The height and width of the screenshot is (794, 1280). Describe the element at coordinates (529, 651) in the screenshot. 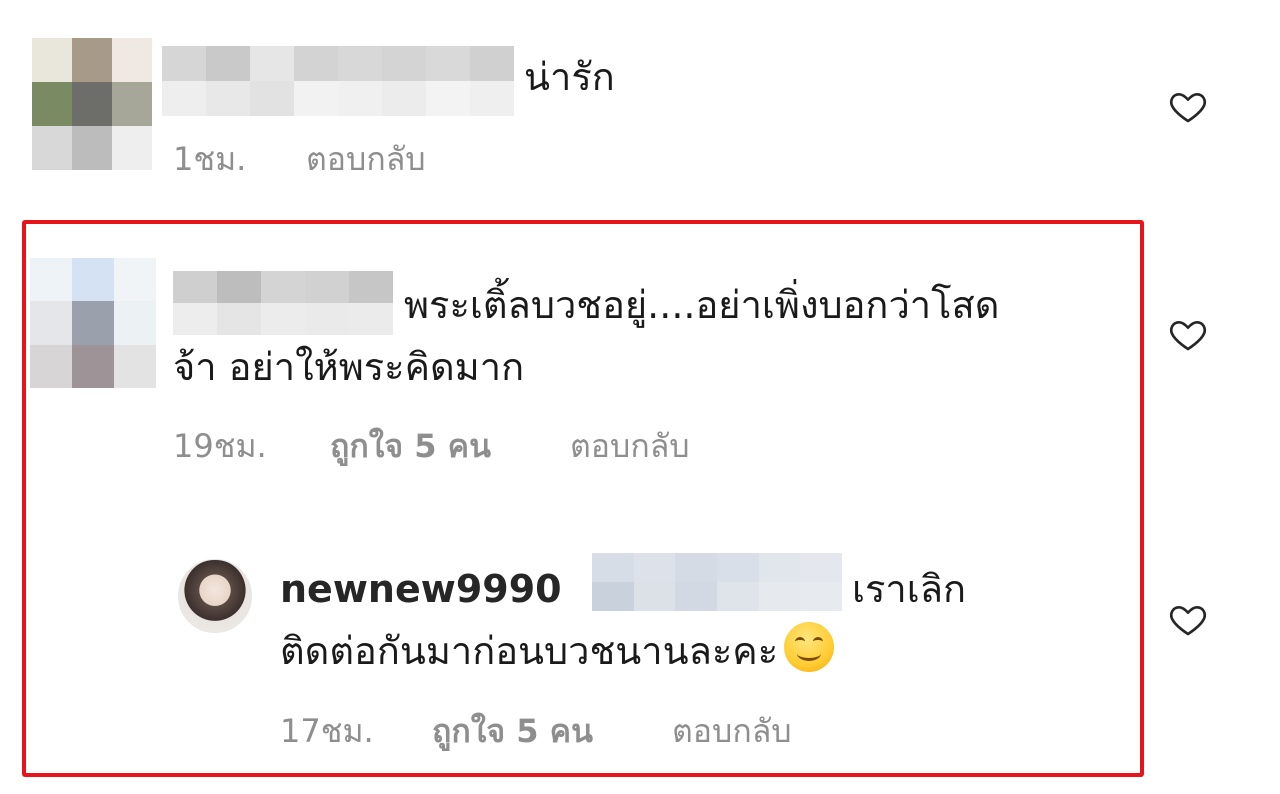

I see `reply-text-line2-content: ติดต่อกันมาก่อนบวชนานละคะ` at that location.